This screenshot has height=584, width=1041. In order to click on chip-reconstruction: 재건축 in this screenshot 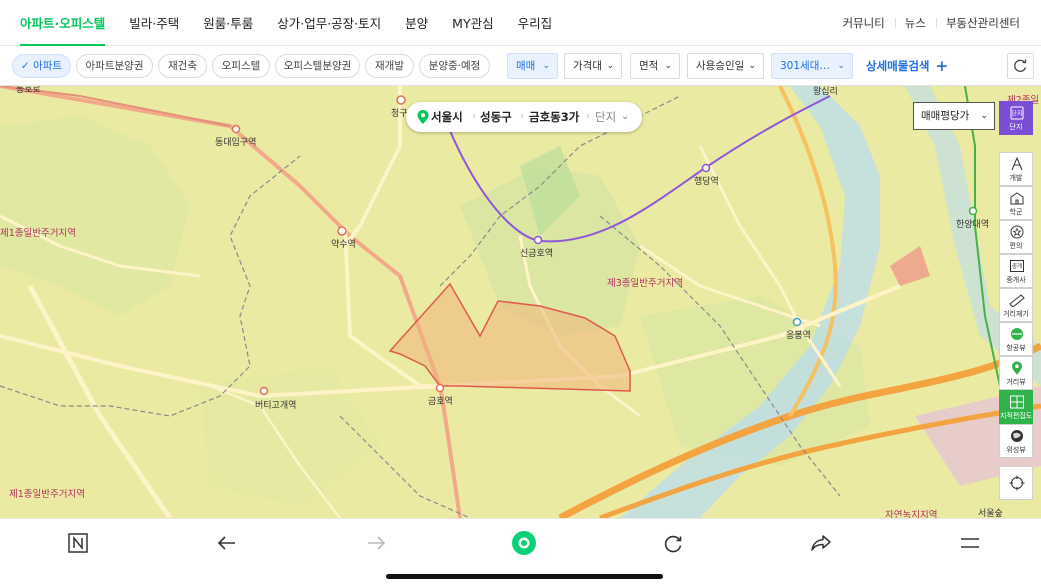, I will do `click(182, 66)`.